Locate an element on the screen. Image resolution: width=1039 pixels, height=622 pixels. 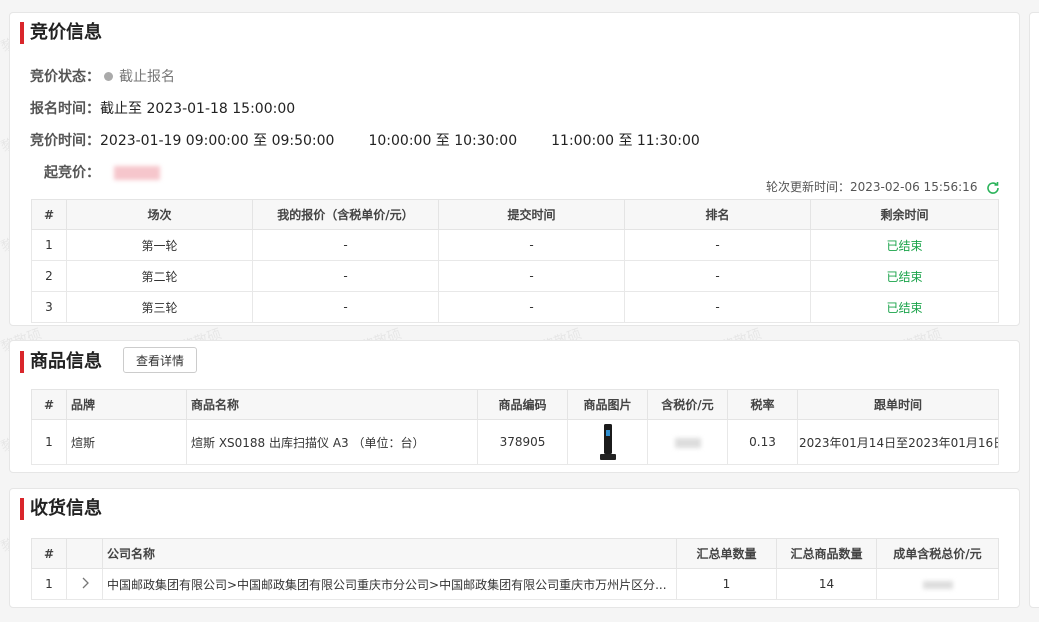
col-header-follow-time: 跟单时间 is located at coordinates (898, 404).